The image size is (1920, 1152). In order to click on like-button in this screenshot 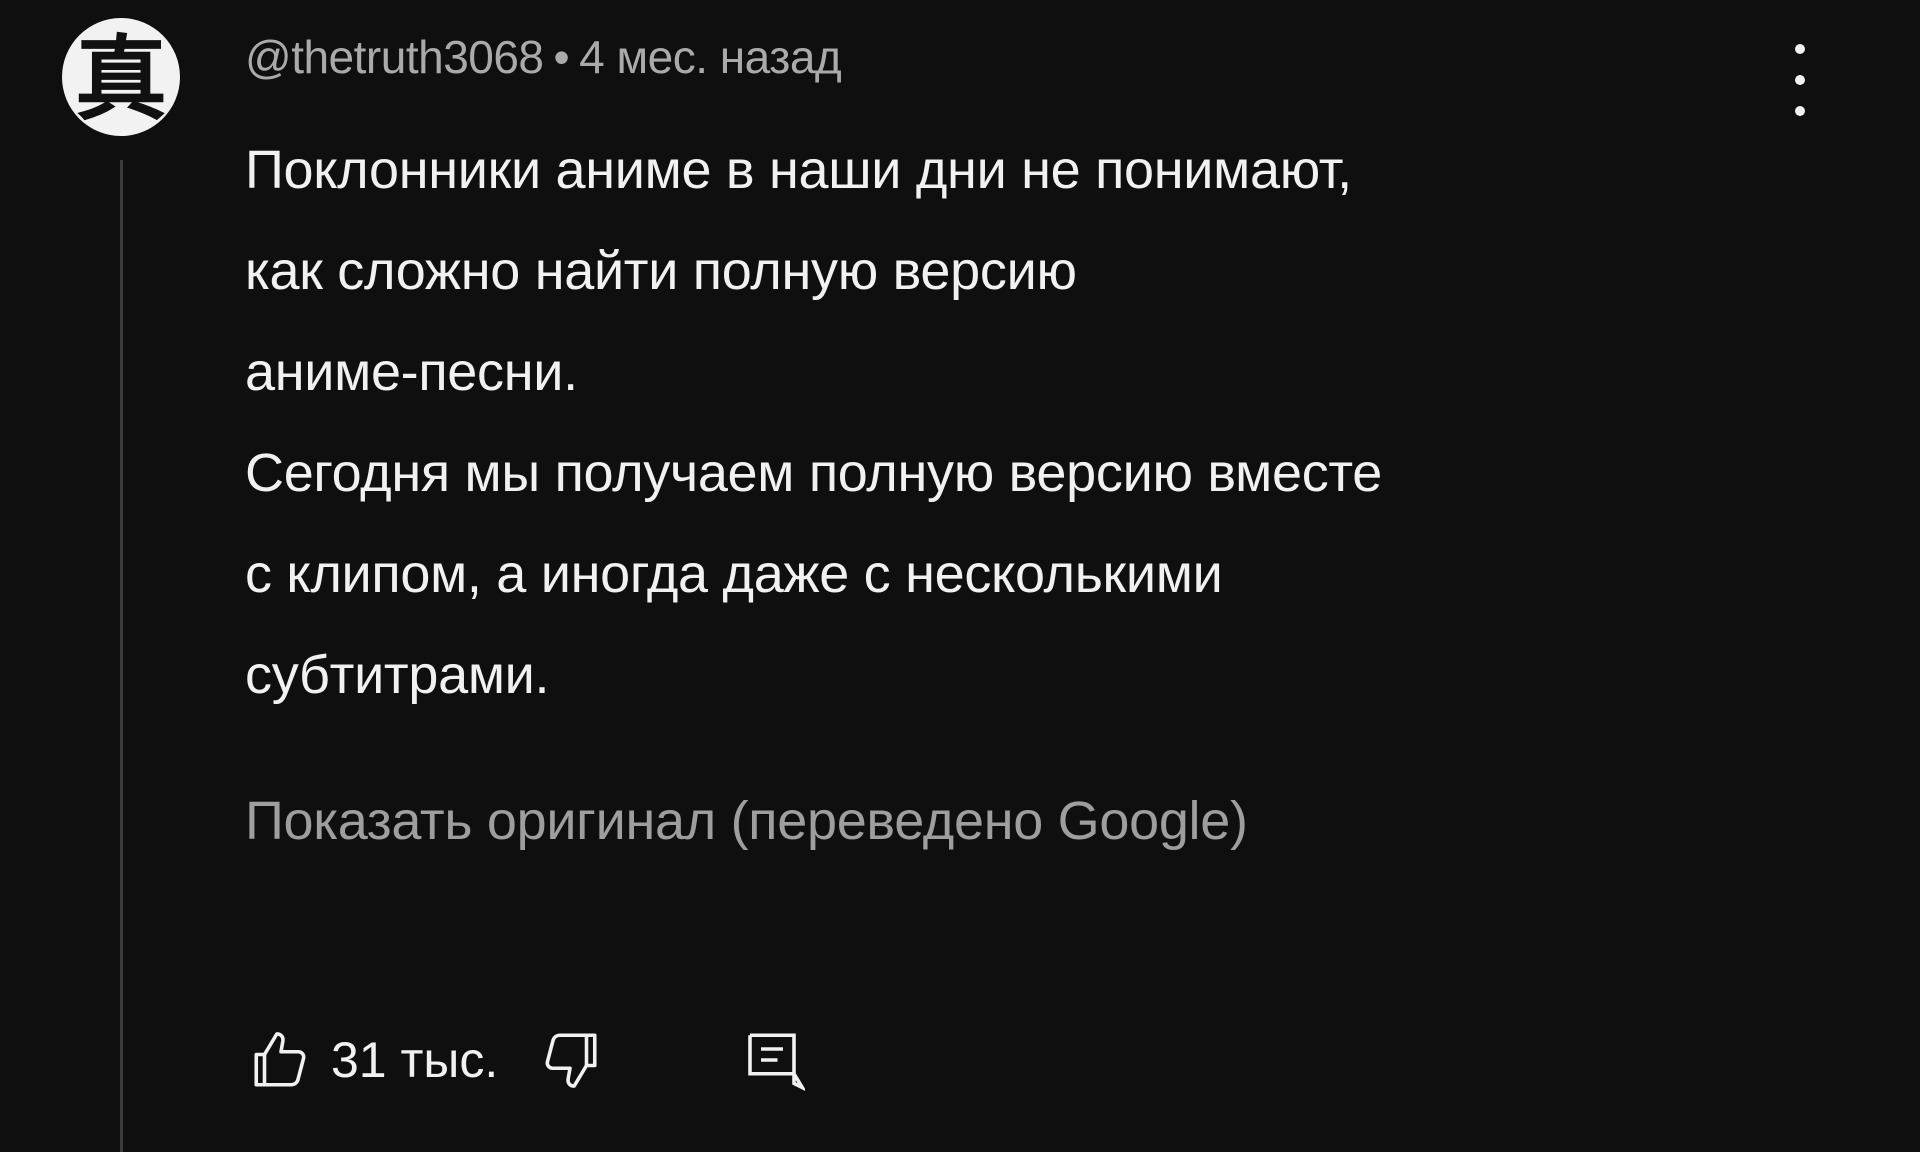, I will do `click(281, 1060)`.